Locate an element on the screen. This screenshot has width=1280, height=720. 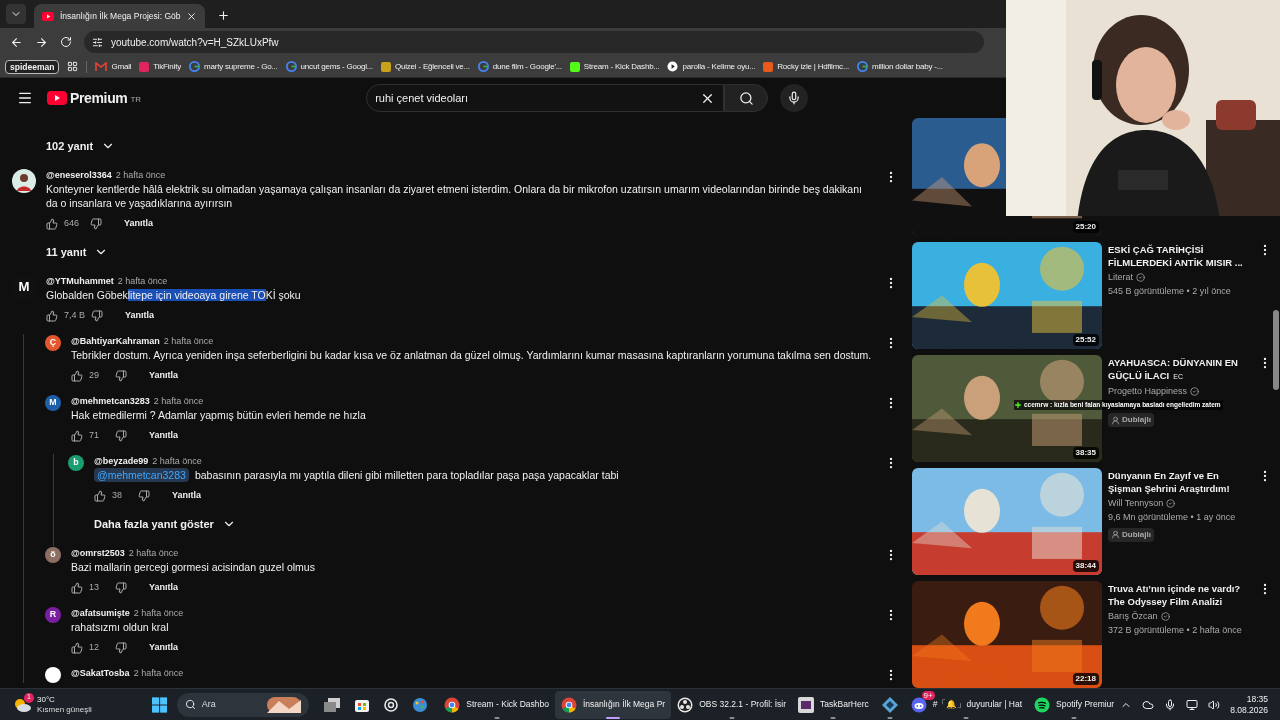
volume-icon is located at coordinates (1214, 704).